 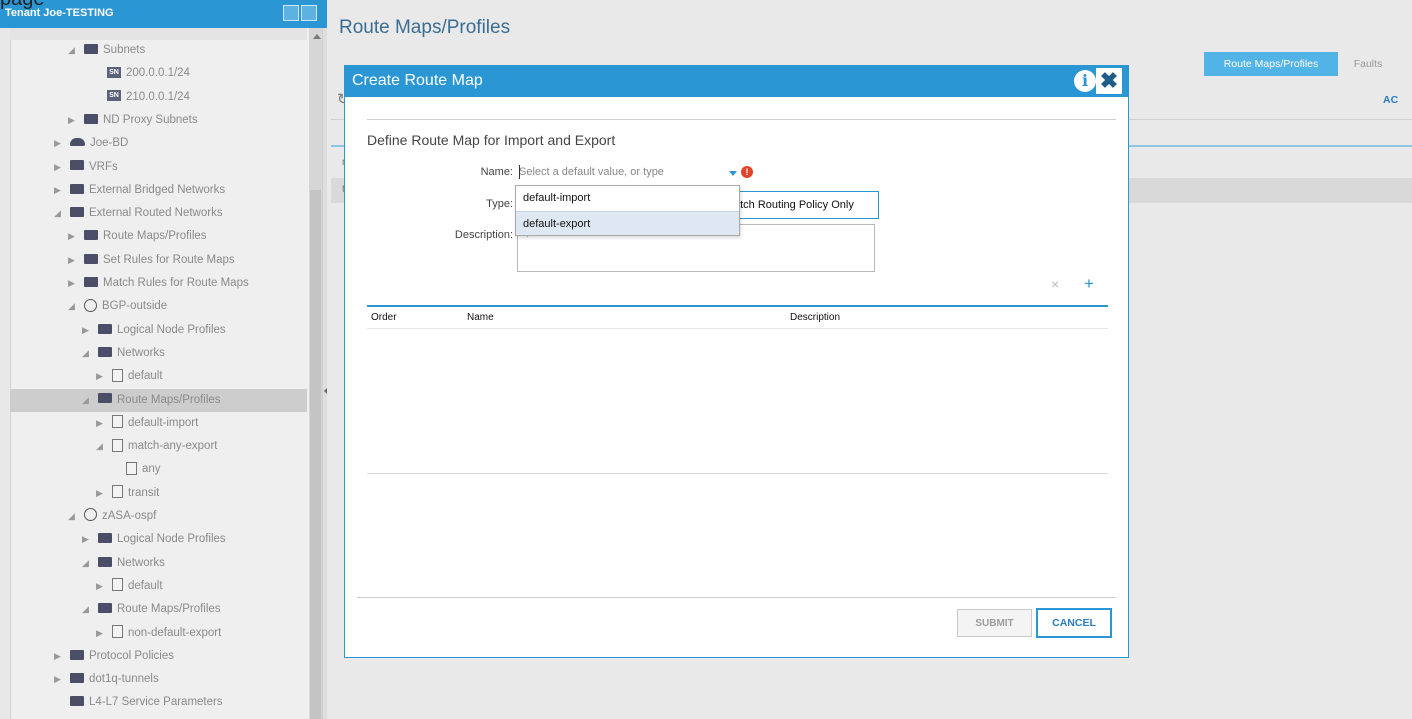 I want to click on dropdown-option-default-import: default-import, so click(x=627, y=198).